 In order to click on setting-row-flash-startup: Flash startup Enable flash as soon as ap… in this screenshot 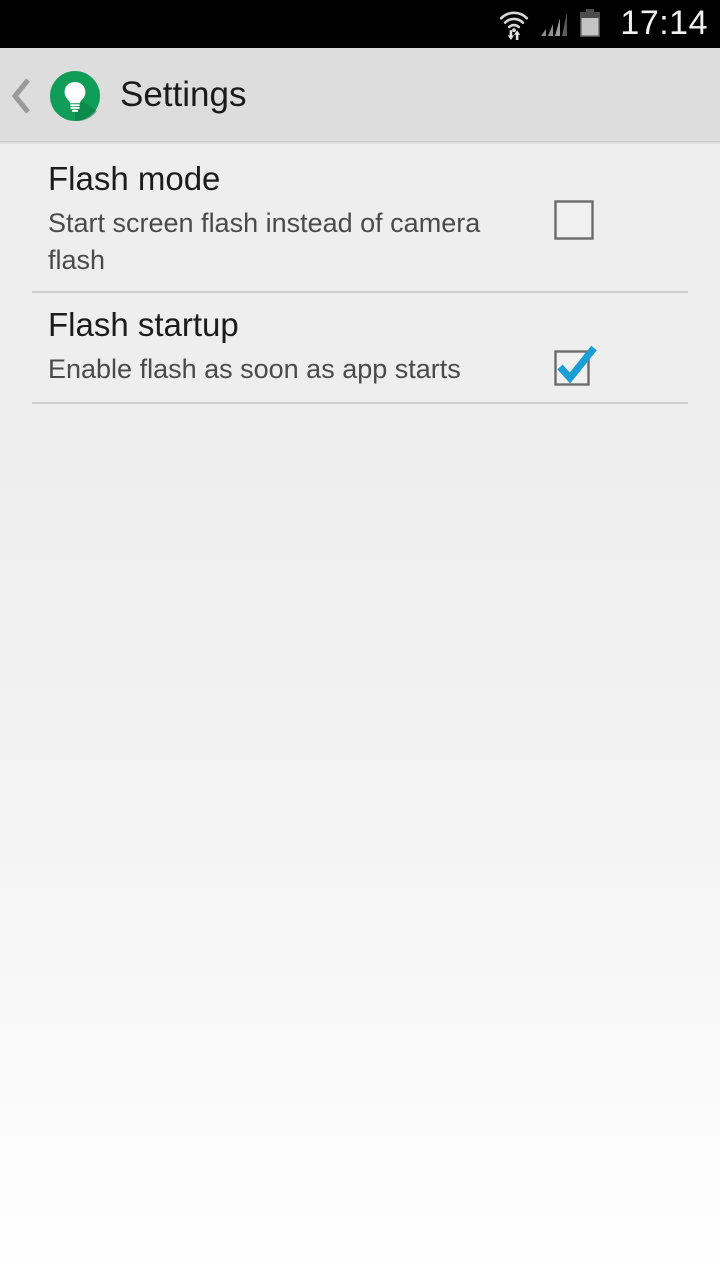, I will do `click(360, 347)`.